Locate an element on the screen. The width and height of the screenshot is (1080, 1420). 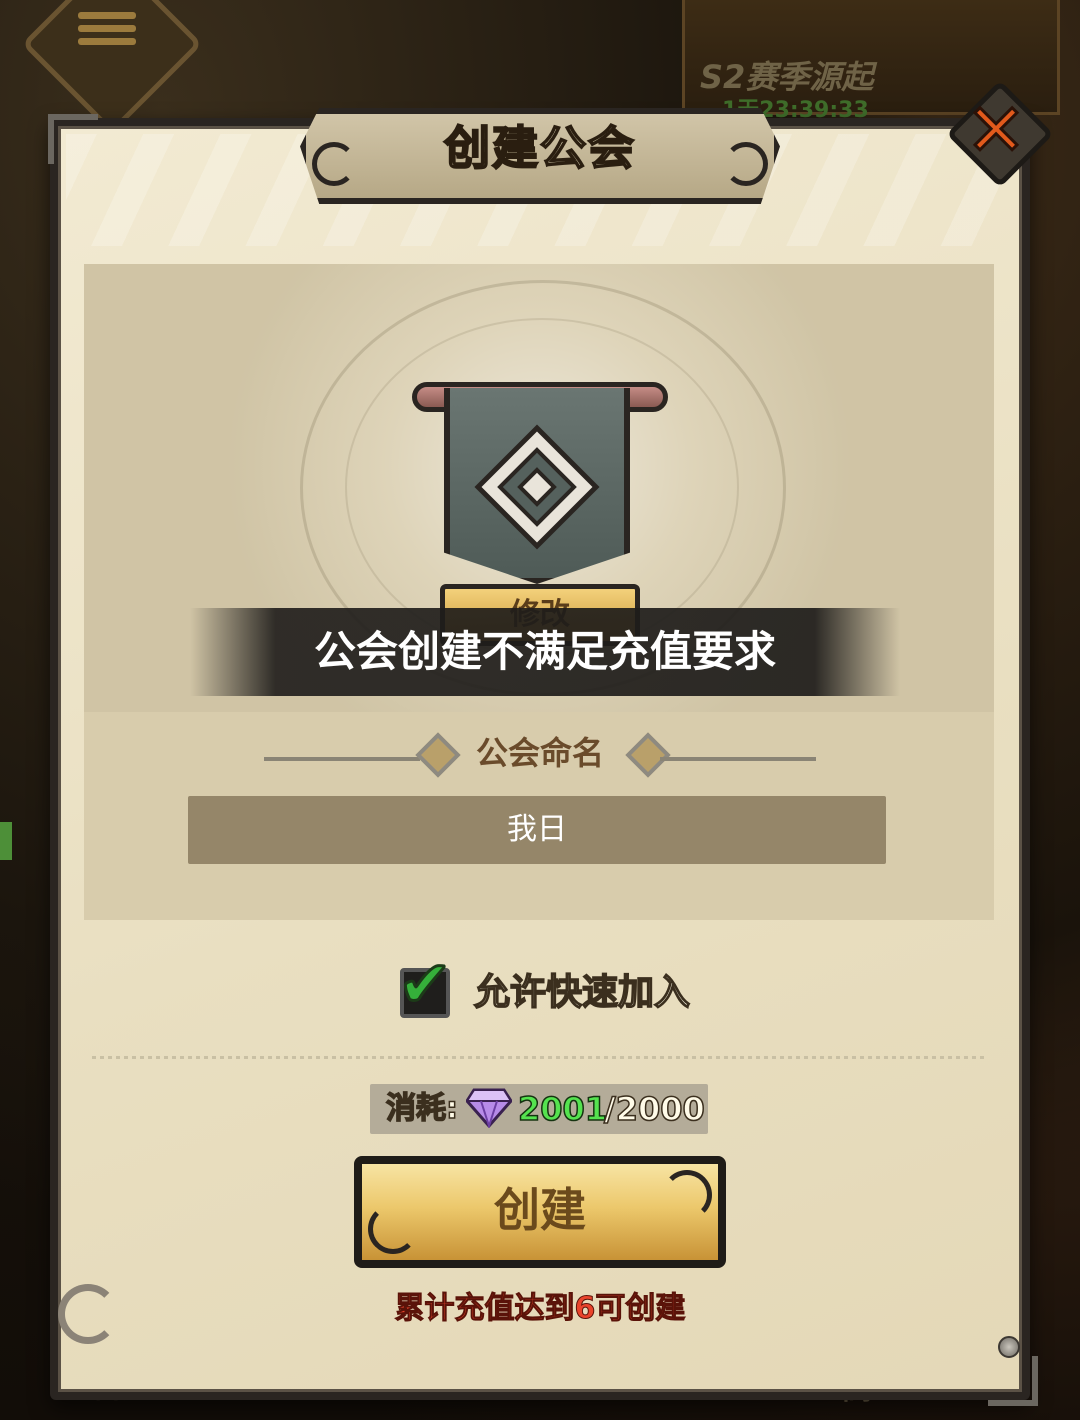
create-button-label: 创建 is located at coordinates (540, 1210).